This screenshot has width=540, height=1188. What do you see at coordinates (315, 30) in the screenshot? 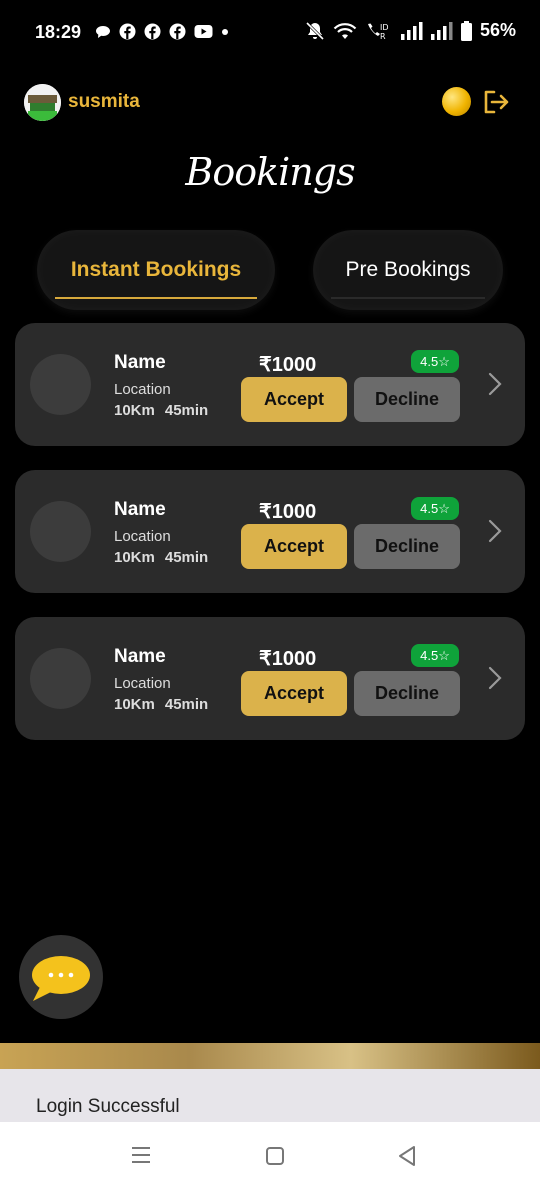
I see `bell-muted-icon` at bounding box center [315, 30].